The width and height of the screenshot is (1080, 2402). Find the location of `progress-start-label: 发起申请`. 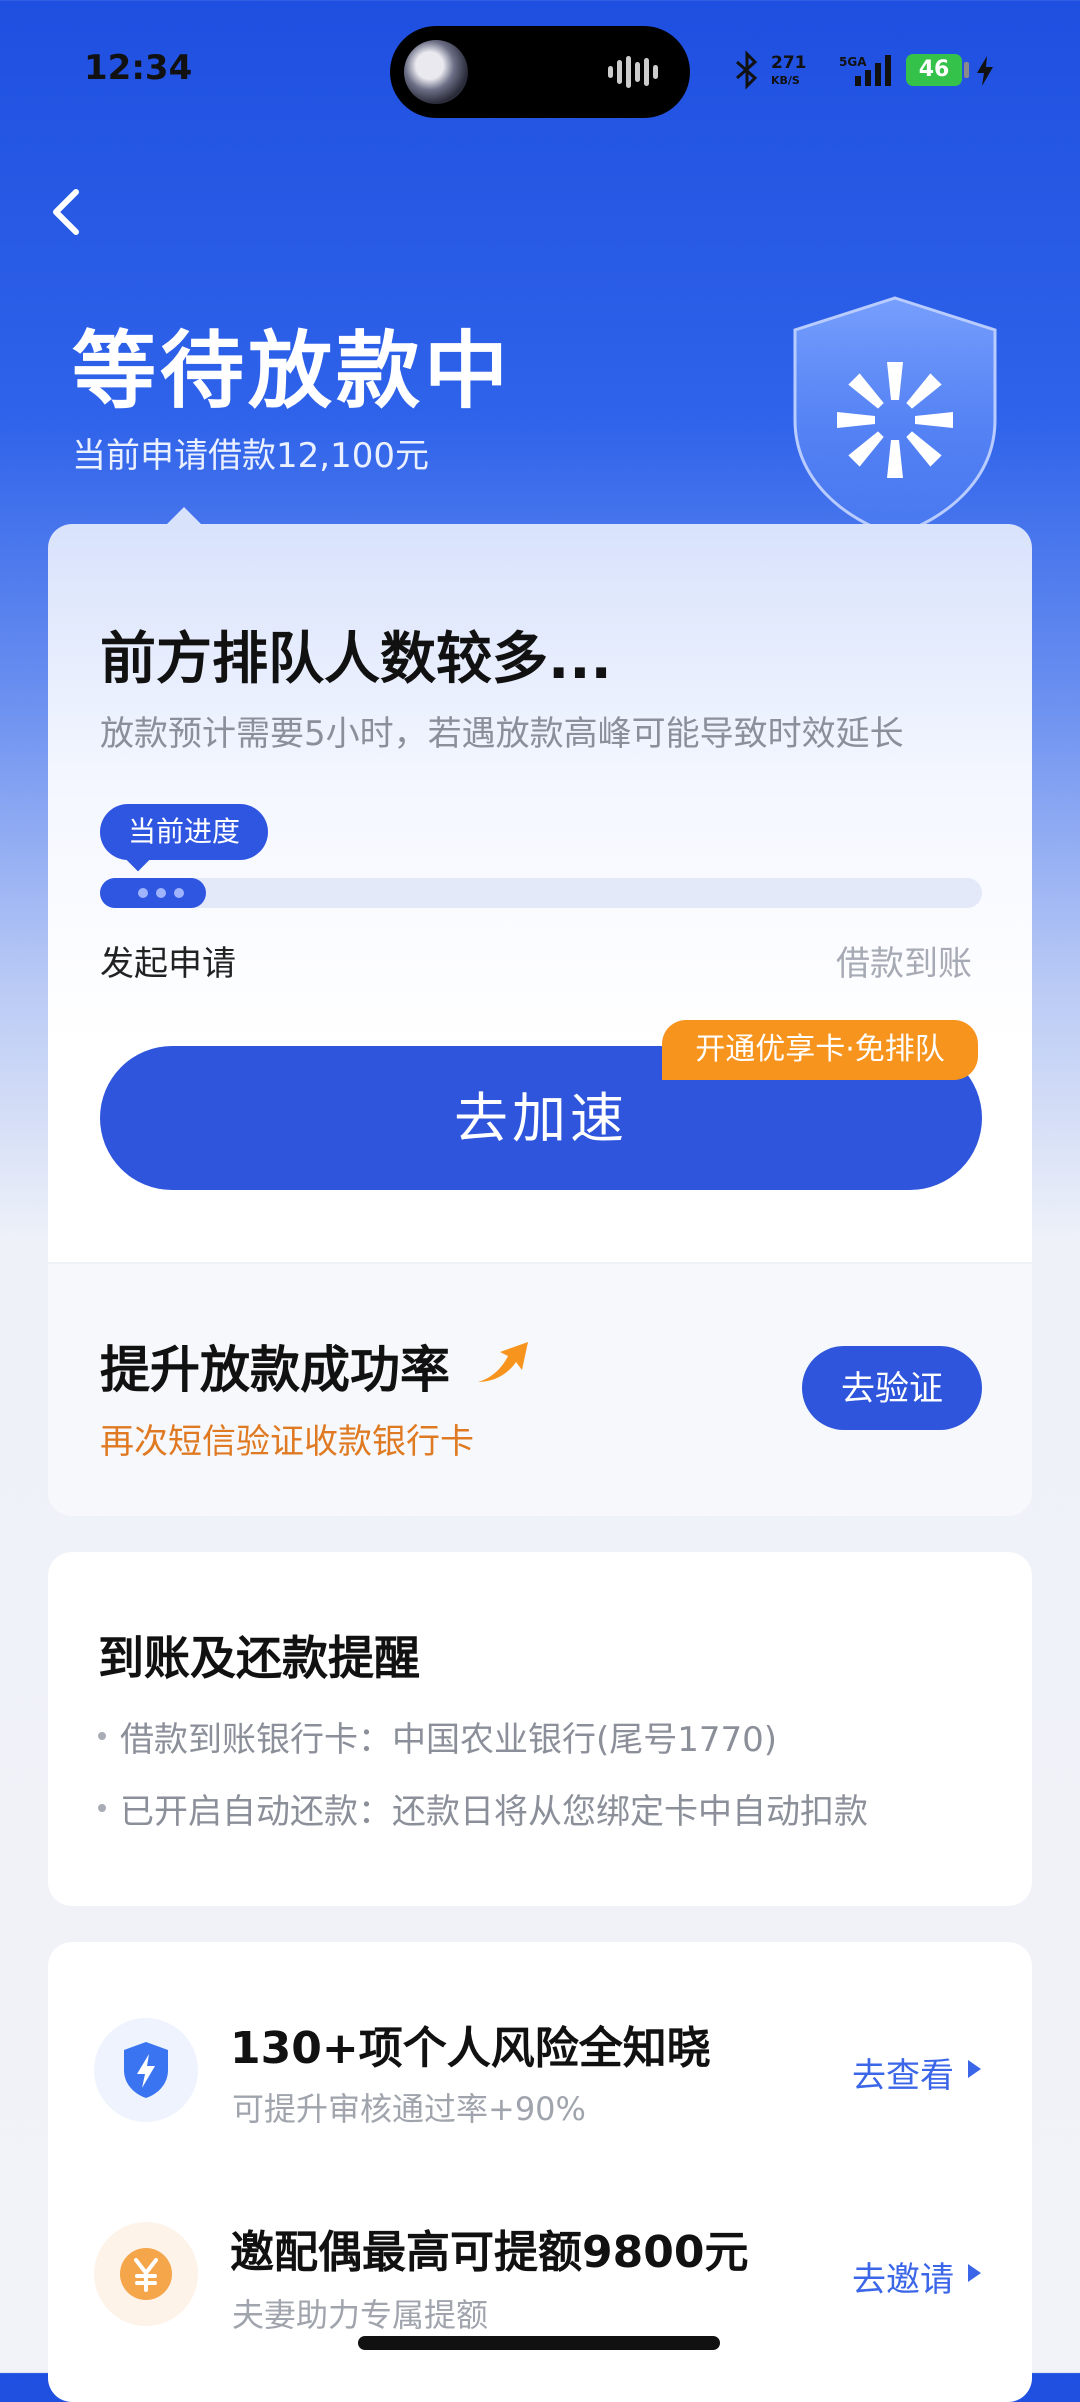

progress-start-label: 发起申请 is located at coordinates (168, 964).